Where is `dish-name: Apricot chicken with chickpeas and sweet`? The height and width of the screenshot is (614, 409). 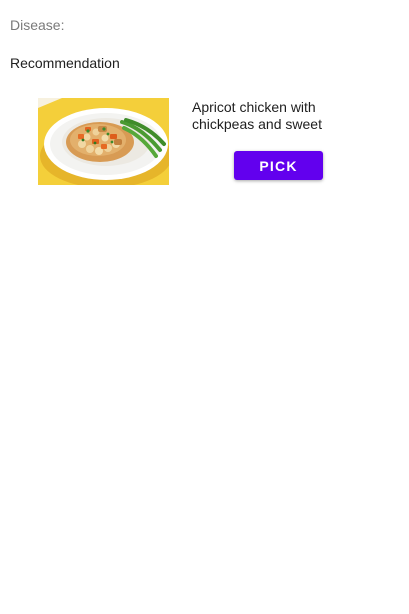 dish-name: Apricot chicken with chickpeas and sweet is located at coordinates (257, 115).